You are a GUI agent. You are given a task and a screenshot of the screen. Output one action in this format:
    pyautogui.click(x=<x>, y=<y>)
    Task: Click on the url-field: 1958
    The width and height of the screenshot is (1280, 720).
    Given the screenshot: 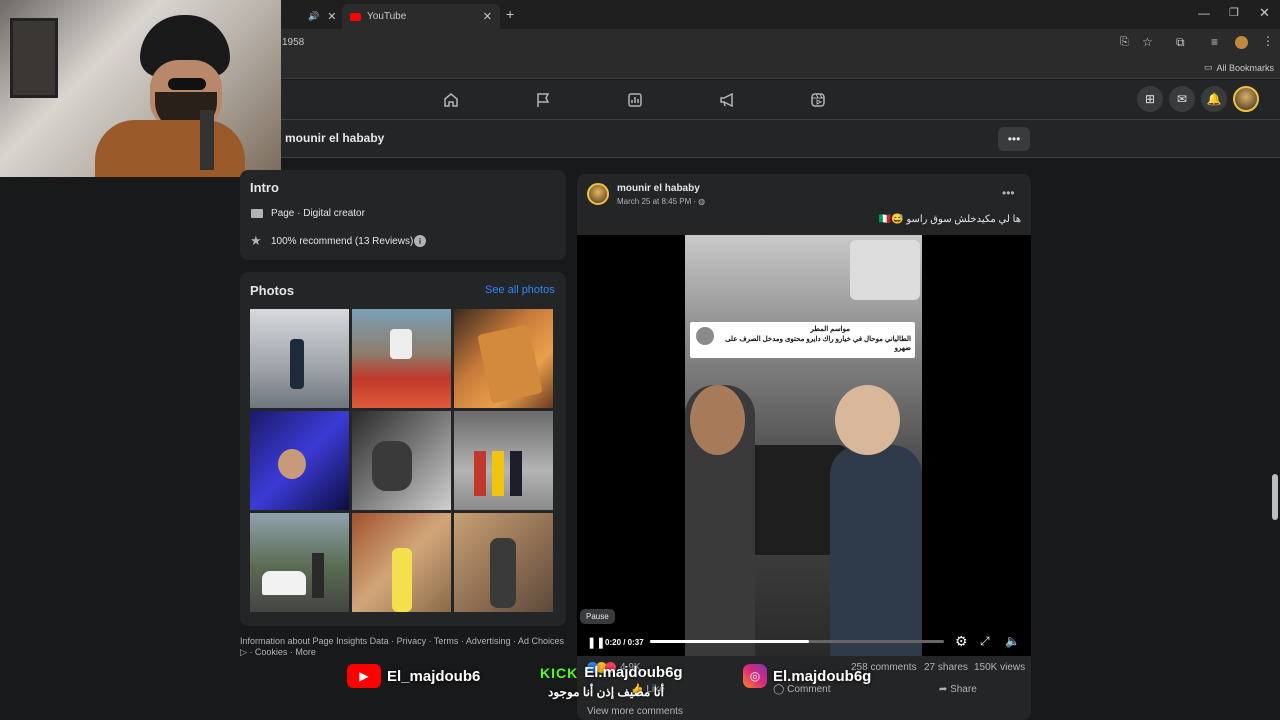 What is the action you would take?
    pyautogui.click(x=694, y=42)
    